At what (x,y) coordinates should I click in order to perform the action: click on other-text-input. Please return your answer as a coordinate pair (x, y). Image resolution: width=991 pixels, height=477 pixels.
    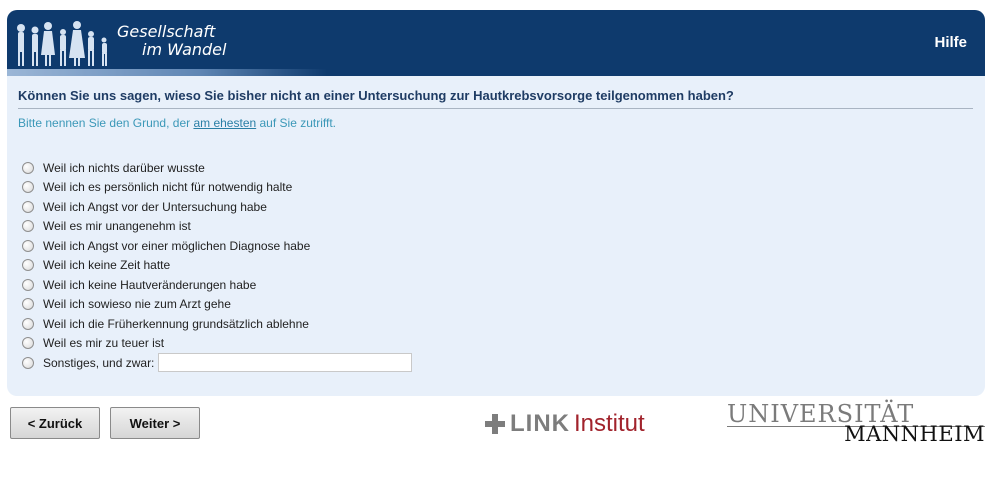
    Looking at the image, I should click on (285, 363).